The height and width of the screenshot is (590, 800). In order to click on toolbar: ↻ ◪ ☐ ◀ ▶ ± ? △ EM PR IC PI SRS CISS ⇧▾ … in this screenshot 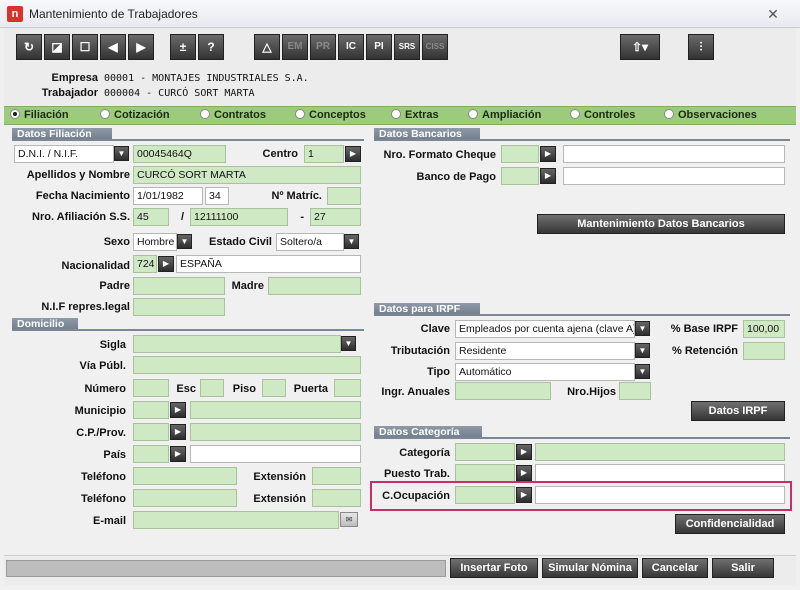, I will do `click(400, 48)`.